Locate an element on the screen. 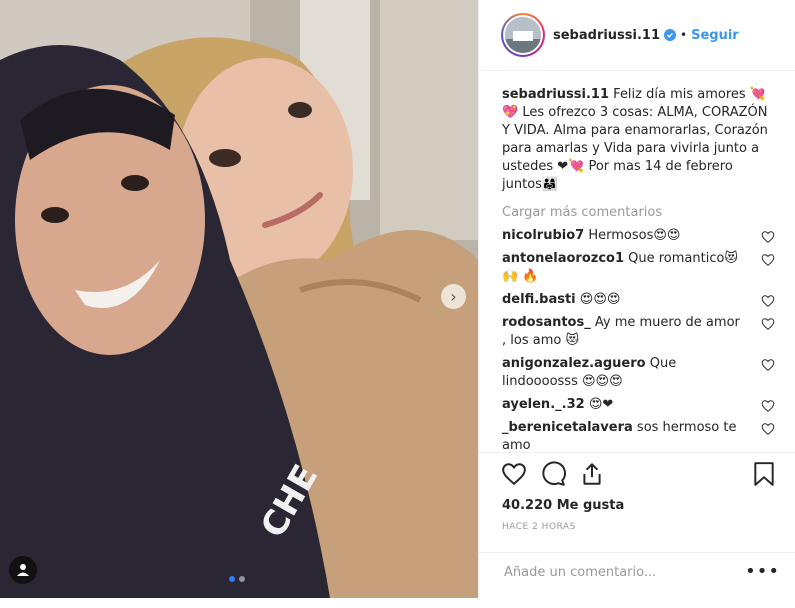  comment-username: rodosantos_ is located at coordinates (546, 322).